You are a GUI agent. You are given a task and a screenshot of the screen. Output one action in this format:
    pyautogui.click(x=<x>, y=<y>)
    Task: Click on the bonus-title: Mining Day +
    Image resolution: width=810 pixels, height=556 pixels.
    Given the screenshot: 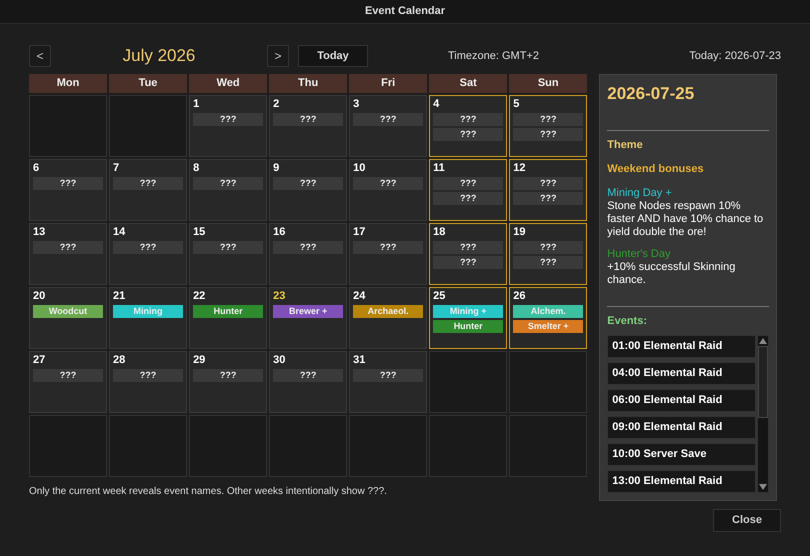 What is the action you would take?
    pyautogui.click(x=640, y=193)
    